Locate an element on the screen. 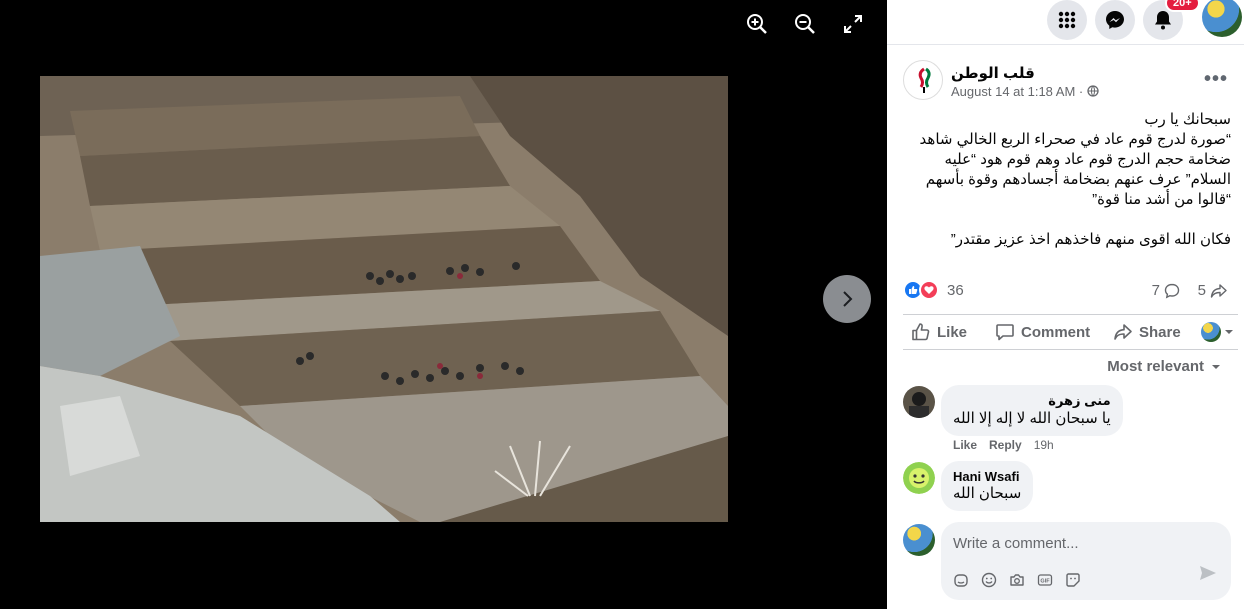 This screenshot has width=1244, height=609. viewer-toolbar is located at coordinates (805, 24).